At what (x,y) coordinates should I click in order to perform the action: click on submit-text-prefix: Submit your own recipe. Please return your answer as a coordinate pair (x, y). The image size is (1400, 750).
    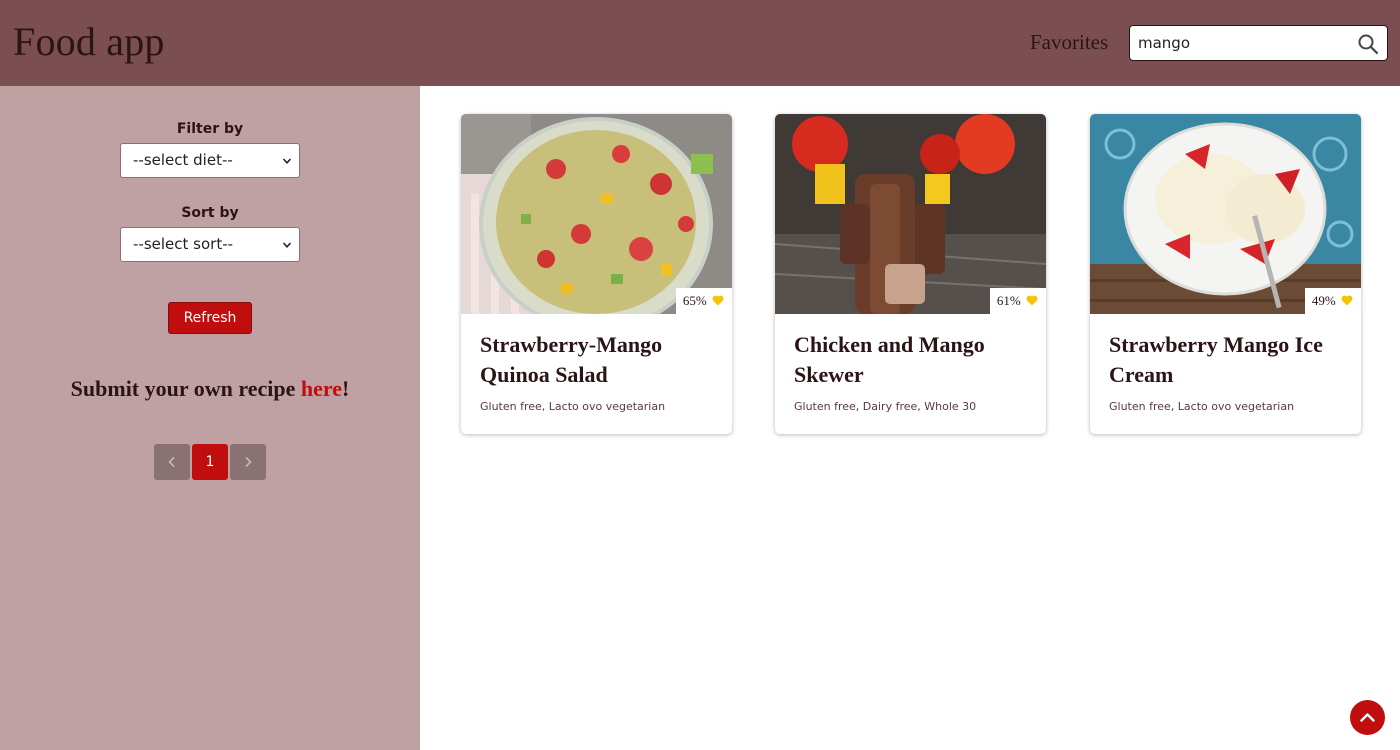
    Looking at the image, I should click on (185, 388).